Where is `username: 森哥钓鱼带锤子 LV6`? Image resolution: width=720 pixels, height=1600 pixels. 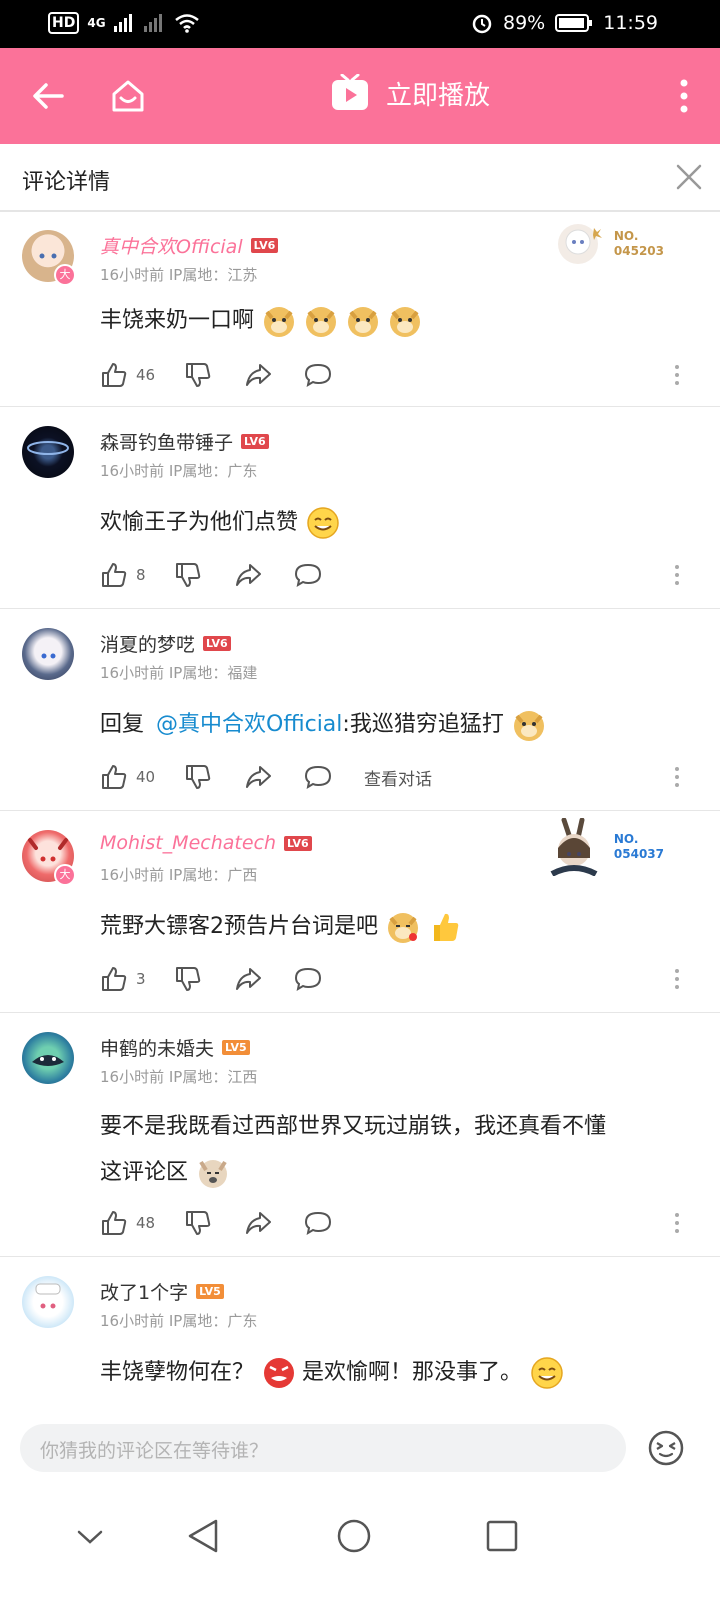
username: 森哥钓鱼带锤子 LV6 is located at coordinates (184, 441).